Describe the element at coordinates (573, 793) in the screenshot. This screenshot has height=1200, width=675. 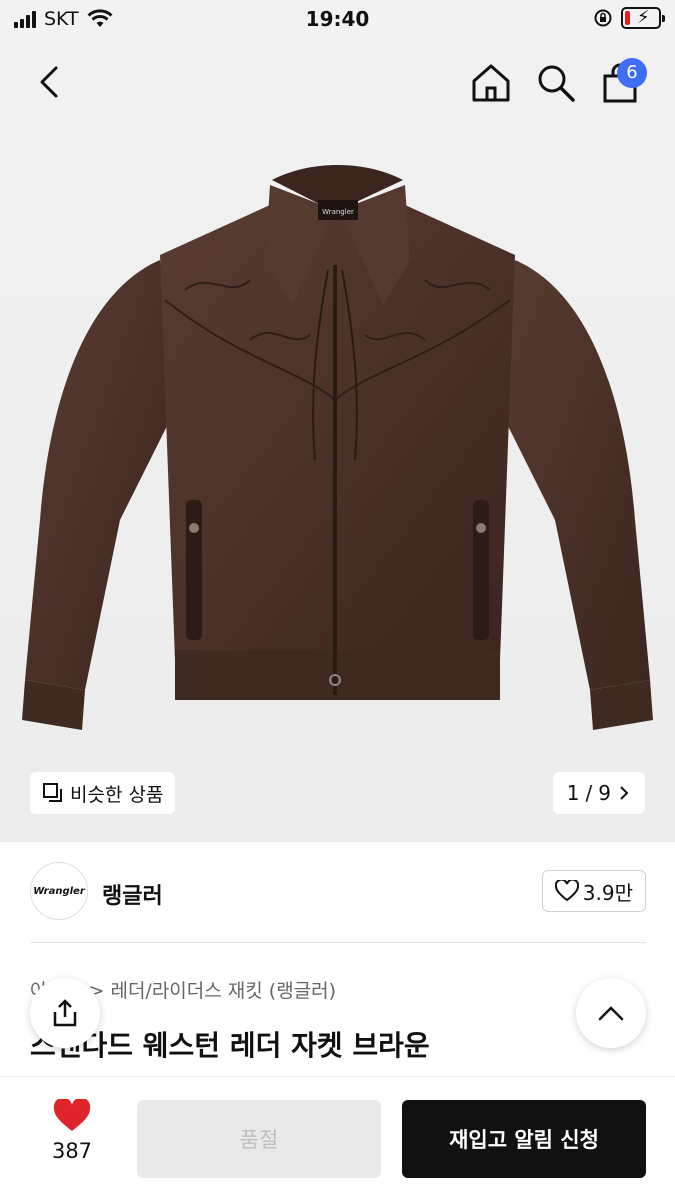
I see `page-current: 1` at that location.